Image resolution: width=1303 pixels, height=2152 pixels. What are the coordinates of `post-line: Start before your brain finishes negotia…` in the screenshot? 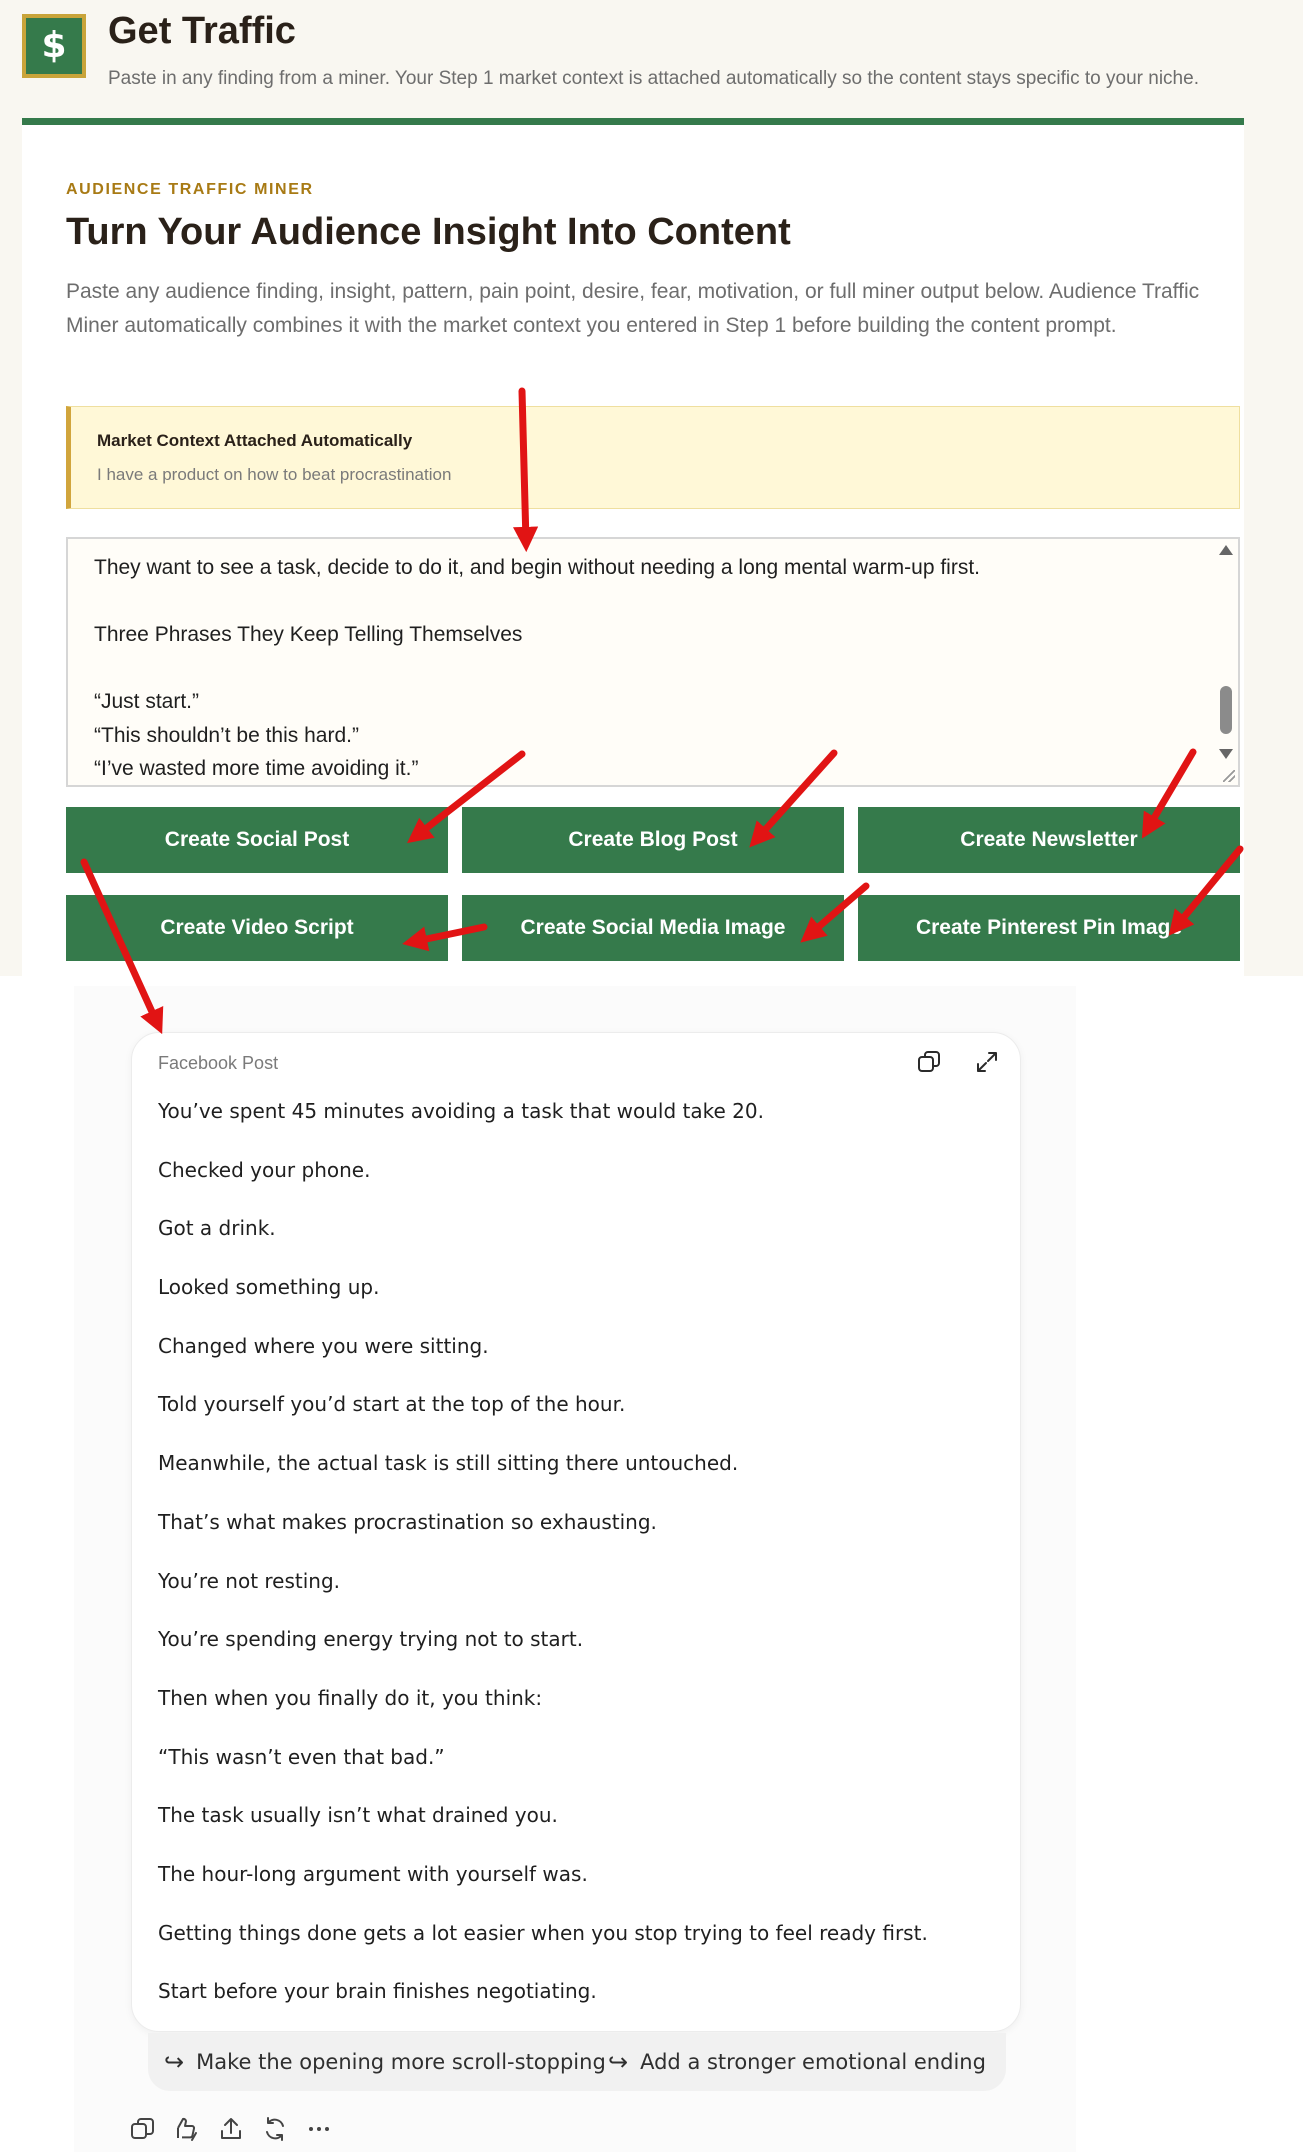 It's located at (377, 1991).